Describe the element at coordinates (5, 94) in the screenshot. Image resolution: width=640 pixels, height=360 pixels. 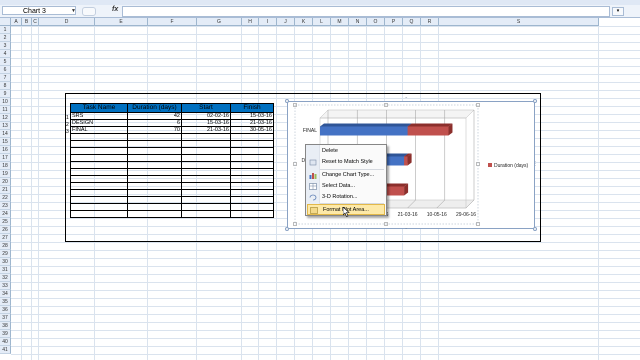
I see `row-header: 9` at that location.